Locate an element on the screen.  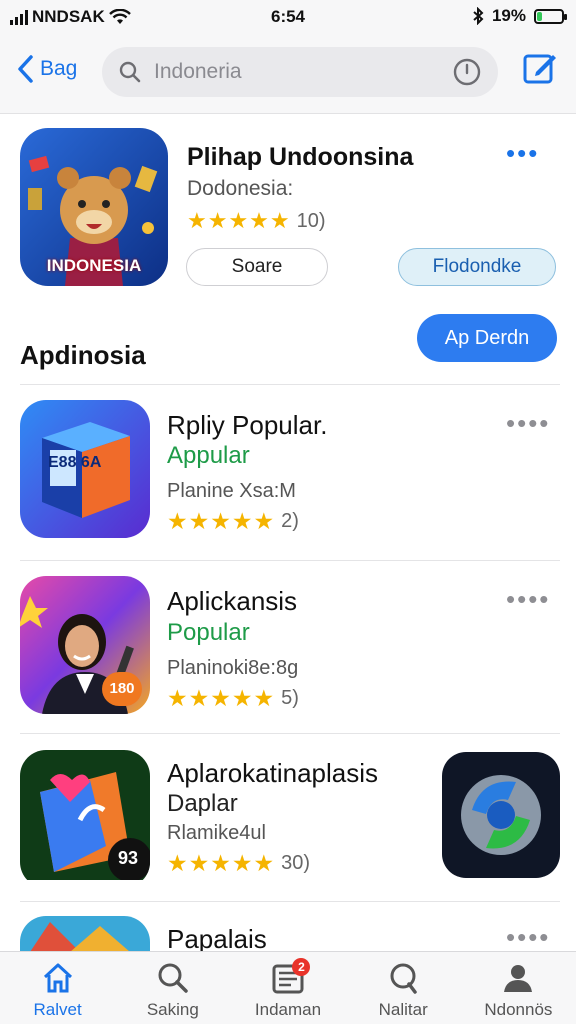
get-button: Flodondke is located at coordinates (477, 267).